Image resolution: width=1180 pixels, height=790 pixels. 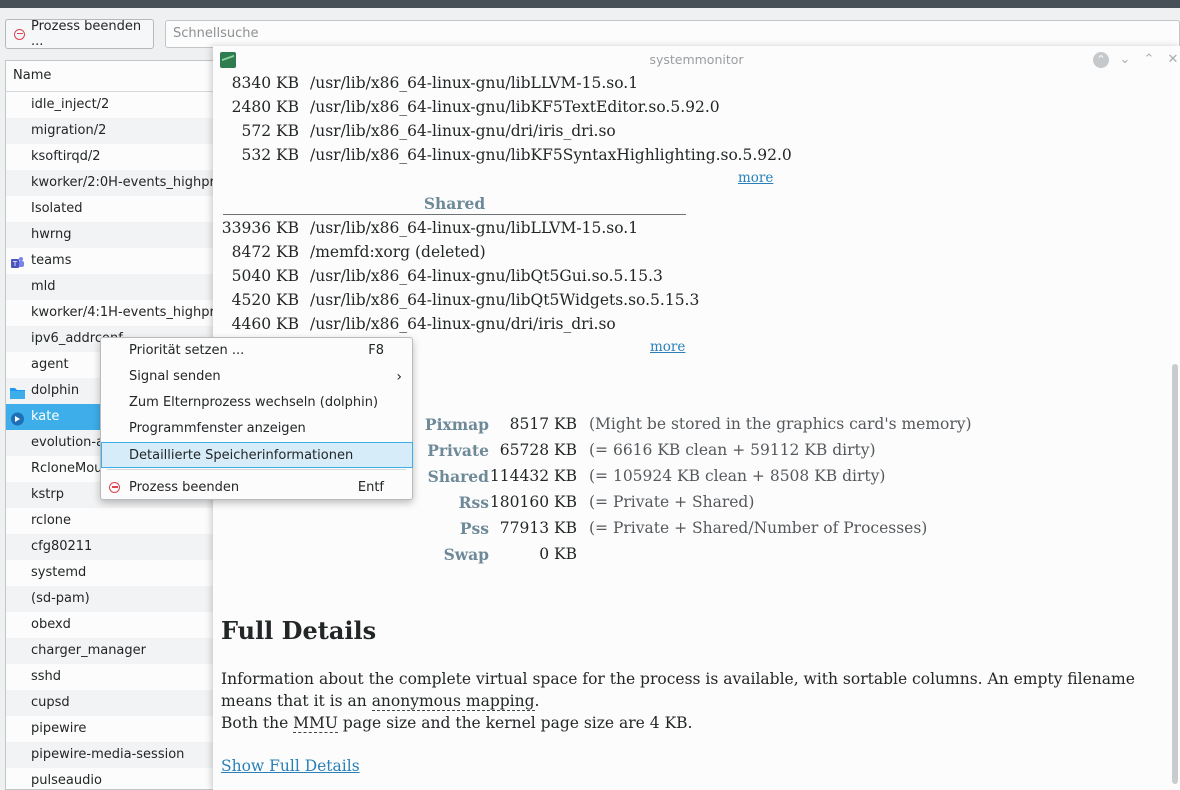 What do you see at coordinates (265, 252) in the screenshot?
I see `shared-size: 8472 KB` at bounding box center [265, 252].